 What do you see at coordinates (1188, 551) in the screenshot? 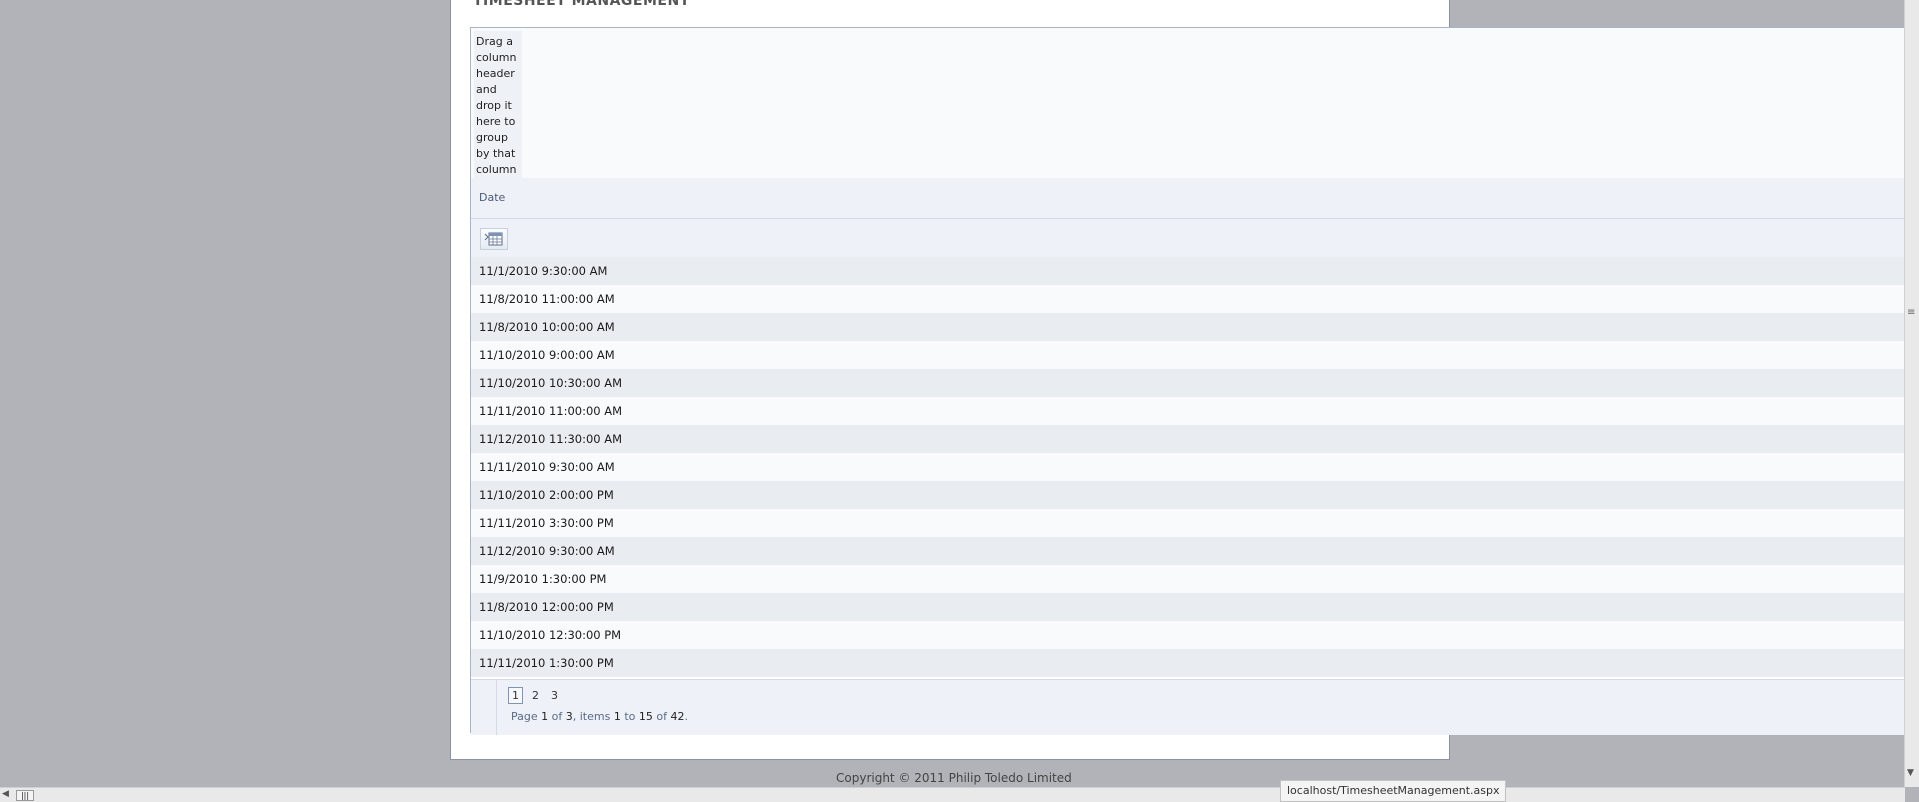
I see `table-row: 11/12/2010 9:30:00 AM` at bounding box center [1188, 551].